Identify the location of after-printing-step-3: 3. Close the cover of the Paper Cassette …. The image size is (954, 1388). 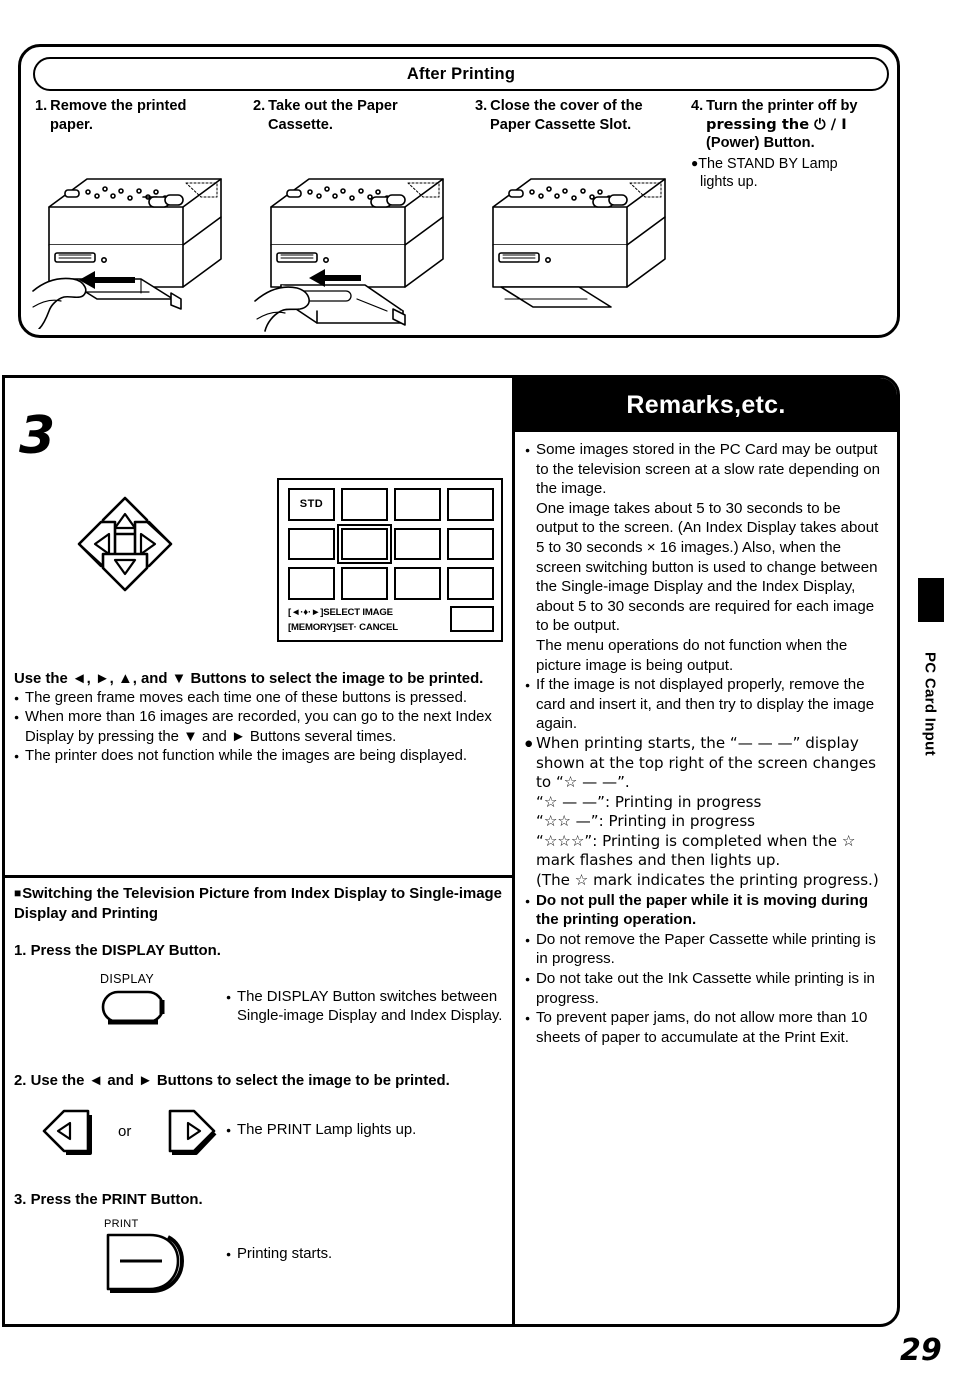
(583, 215).